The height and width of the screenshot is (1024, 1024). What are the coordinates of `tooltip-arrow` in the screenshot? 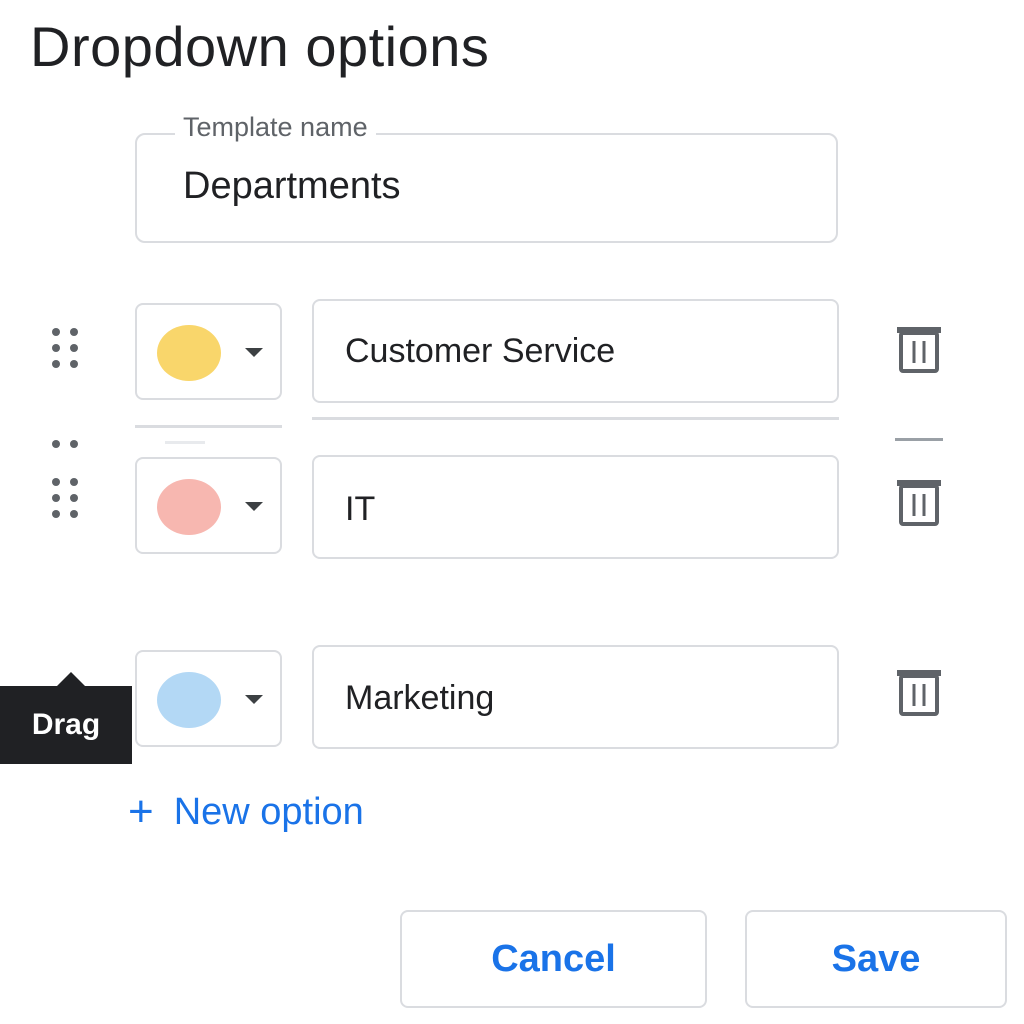 It's located at (71, 679).